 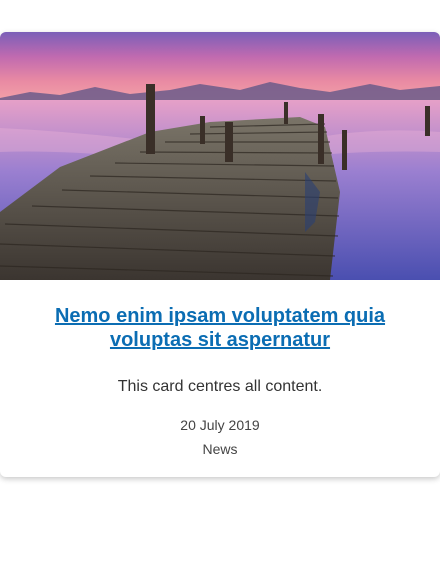 I want to click on card-description: This card centres all content., so click(x=220, y=386).